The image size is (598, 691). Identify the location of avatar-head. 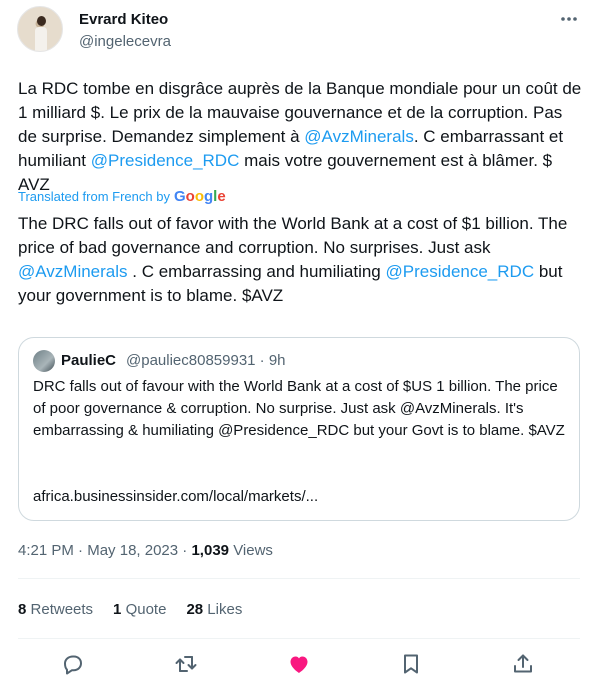
(41, 21).